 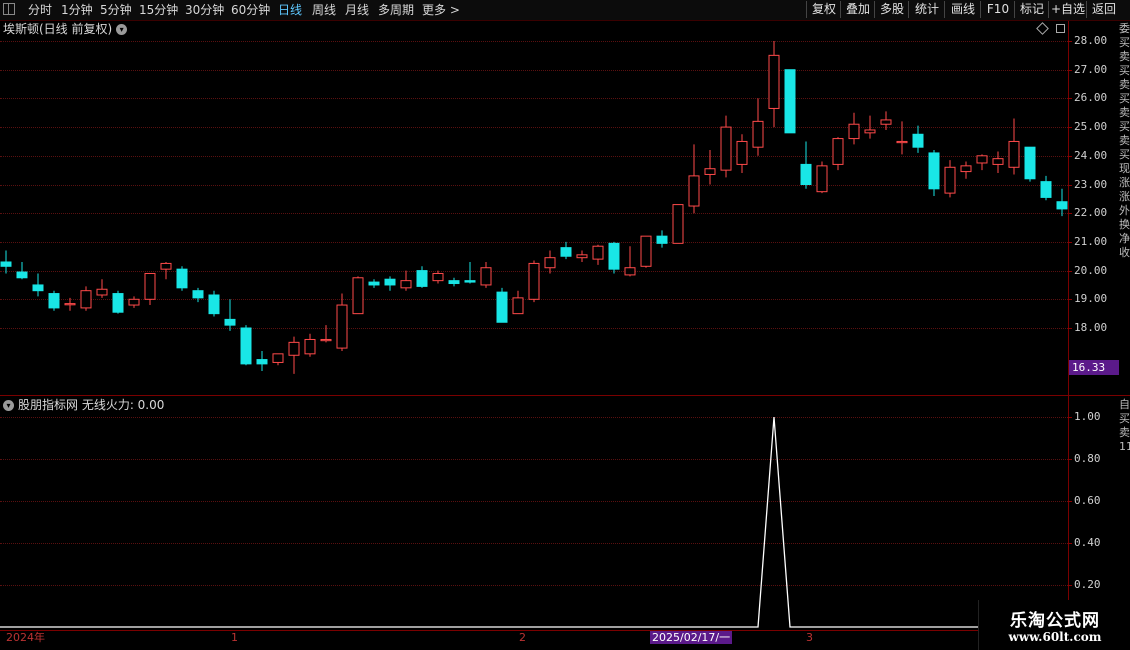 I want to click on price-tick-label: 26.00, so click(x=1096, y=98).